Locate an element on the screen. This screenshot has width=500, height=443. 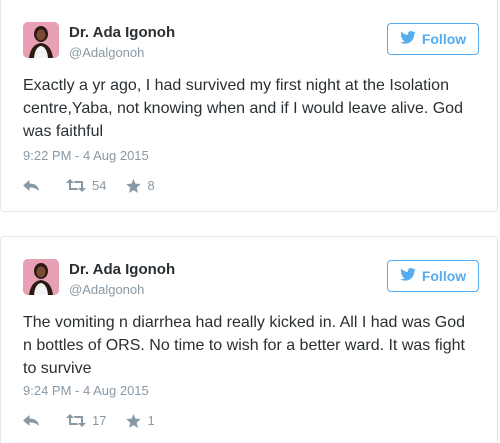
tweet-actions: 17 1 is located at coordinates (89, 420).